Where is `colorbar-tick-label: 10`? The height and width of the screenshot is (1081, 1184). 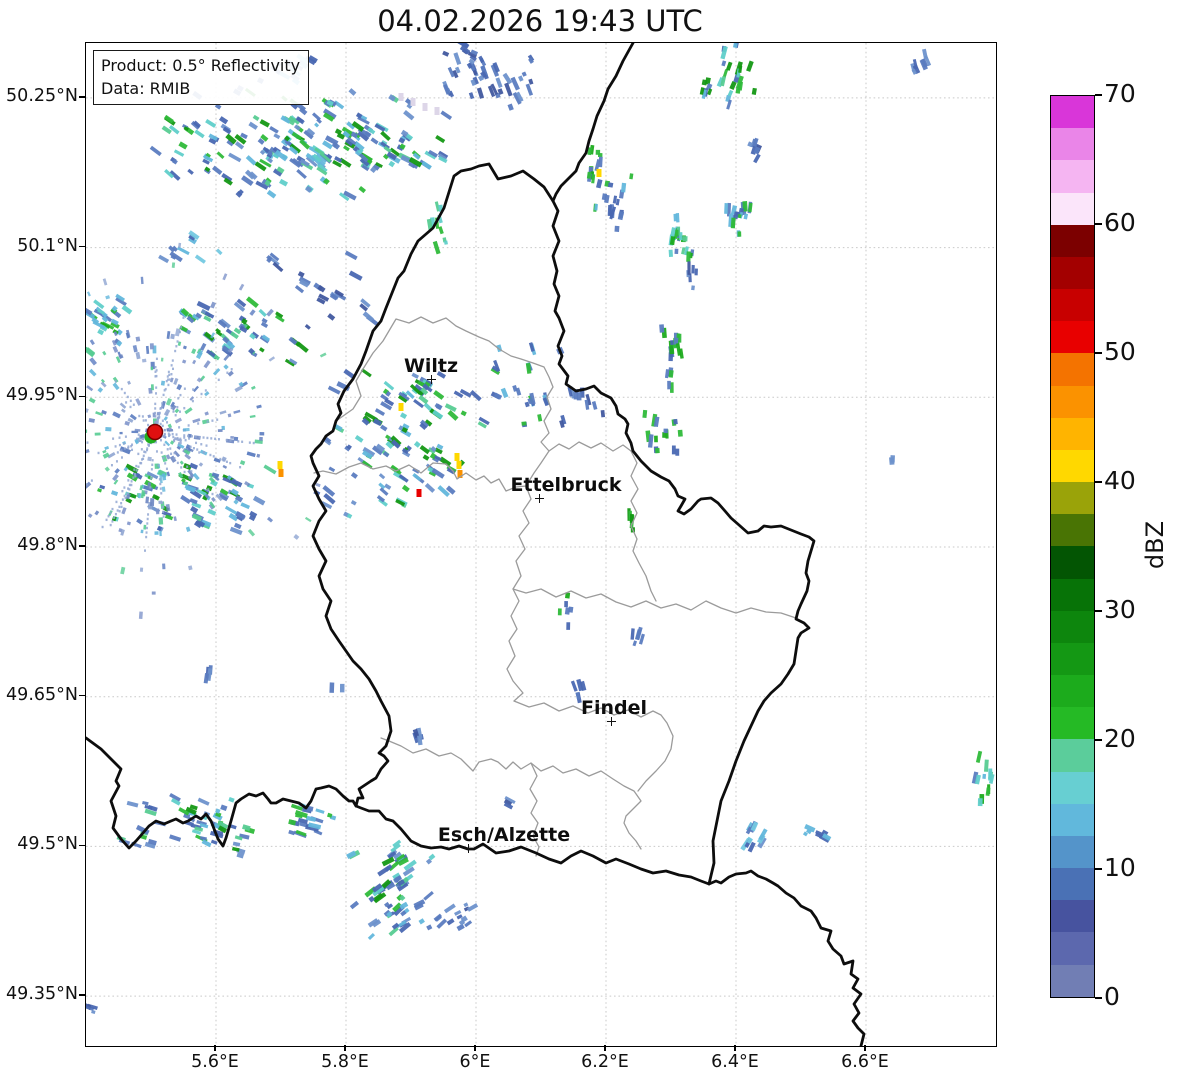
colorbar-tick-label: 10 is located at coordinates (1120, 867).